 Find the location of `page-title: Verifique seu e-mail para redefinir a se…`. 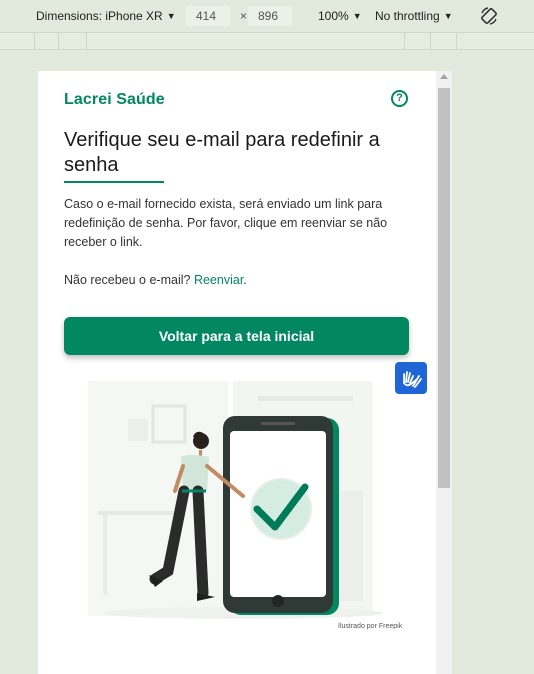

page-title: Verifique seu e-mail para redefinir a se… is located at coordinates (222, 152).